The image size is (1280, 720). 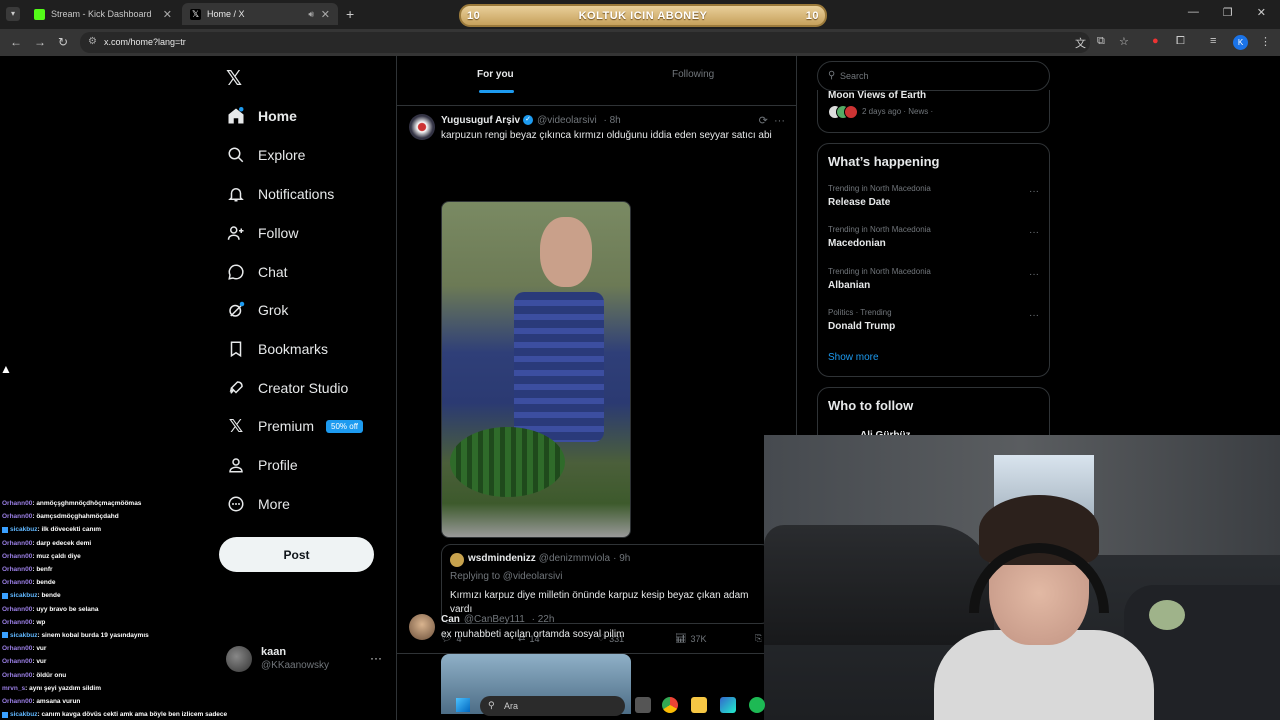 I want to click on trend-item: Politics · Trending Donald Trump ···, so click(x=934, y=326).